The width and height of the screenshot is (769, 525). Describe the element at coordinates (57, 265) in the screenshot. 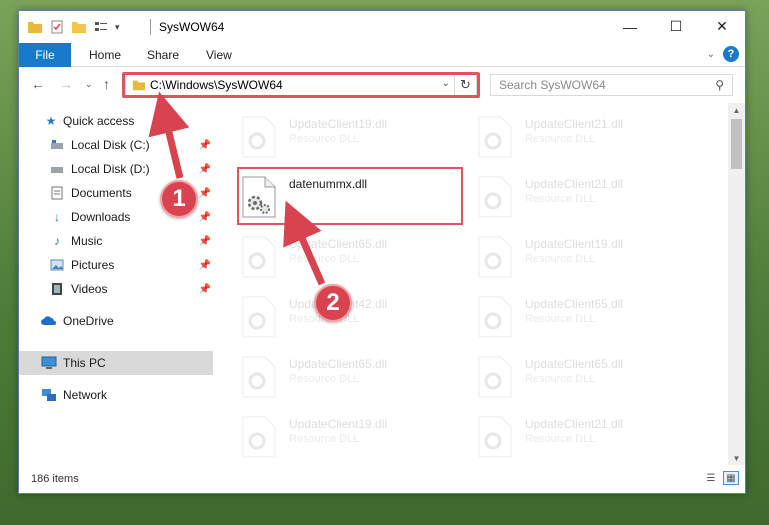

I see `pictures-icon` at that location.